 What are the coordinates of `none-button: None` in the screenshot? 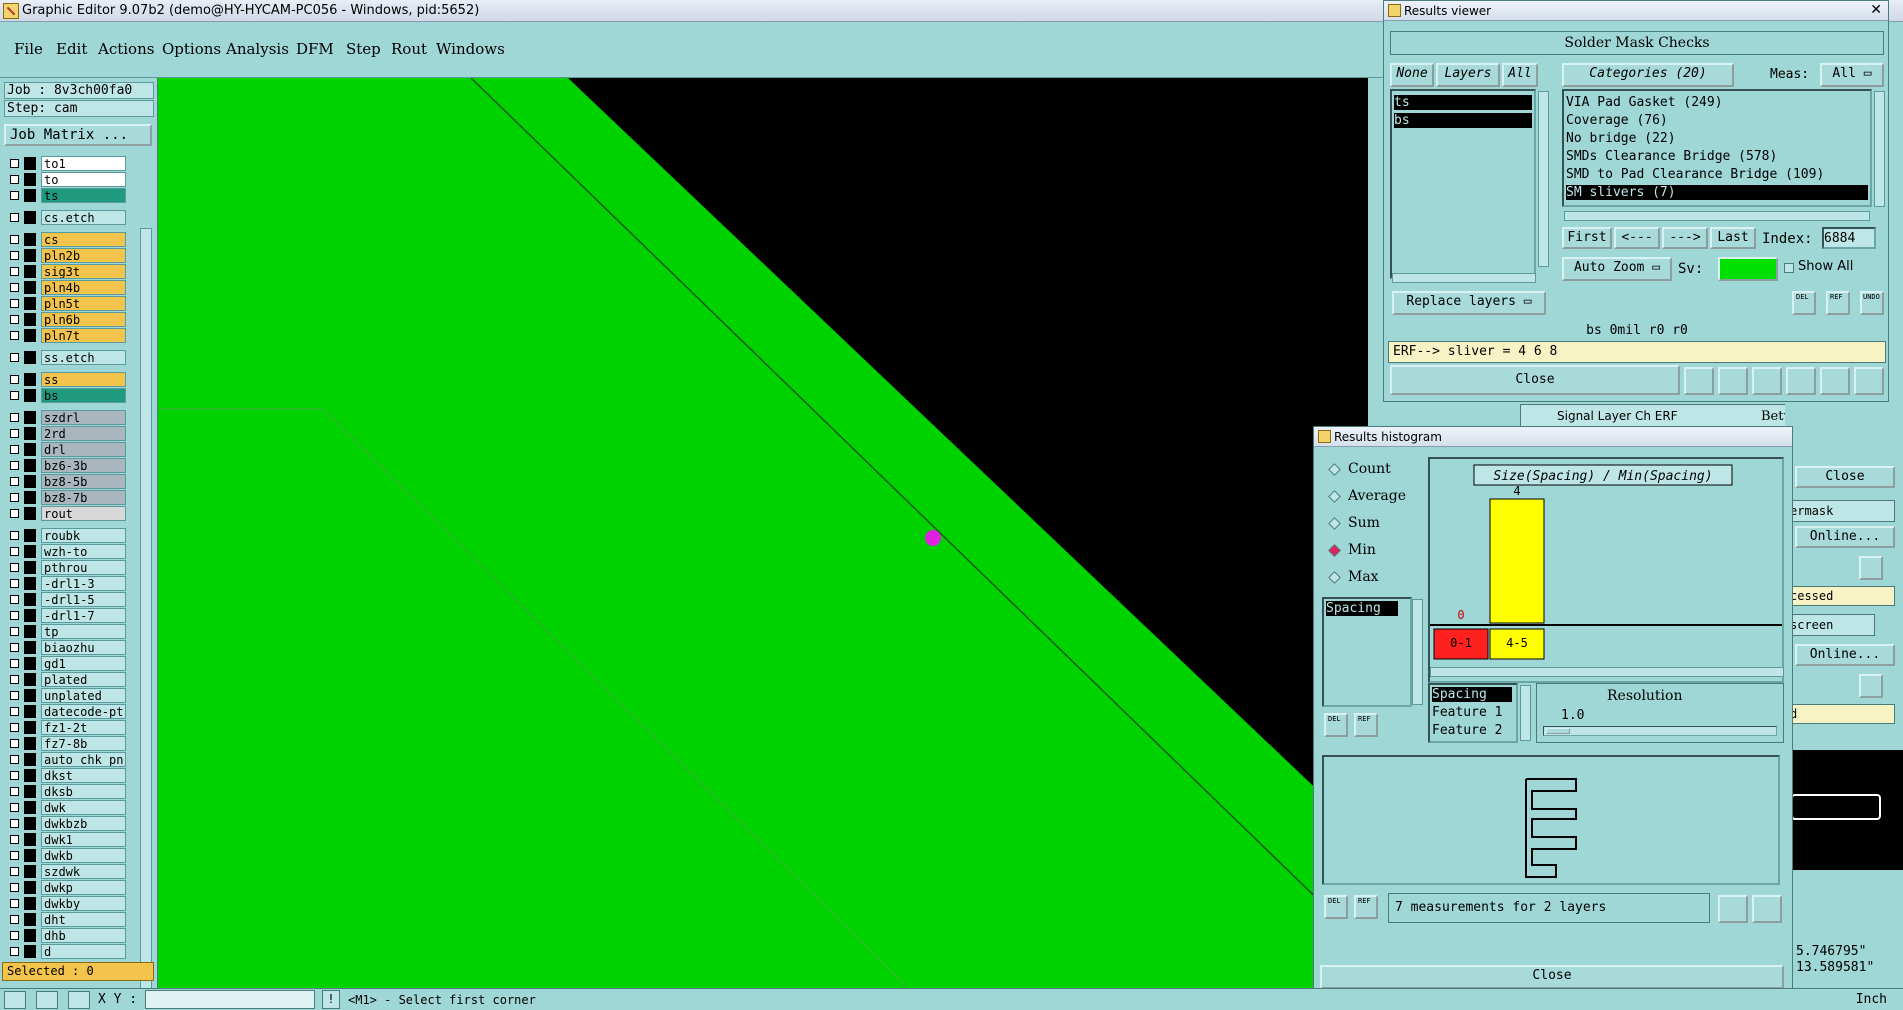 It's located at (1412, 75).